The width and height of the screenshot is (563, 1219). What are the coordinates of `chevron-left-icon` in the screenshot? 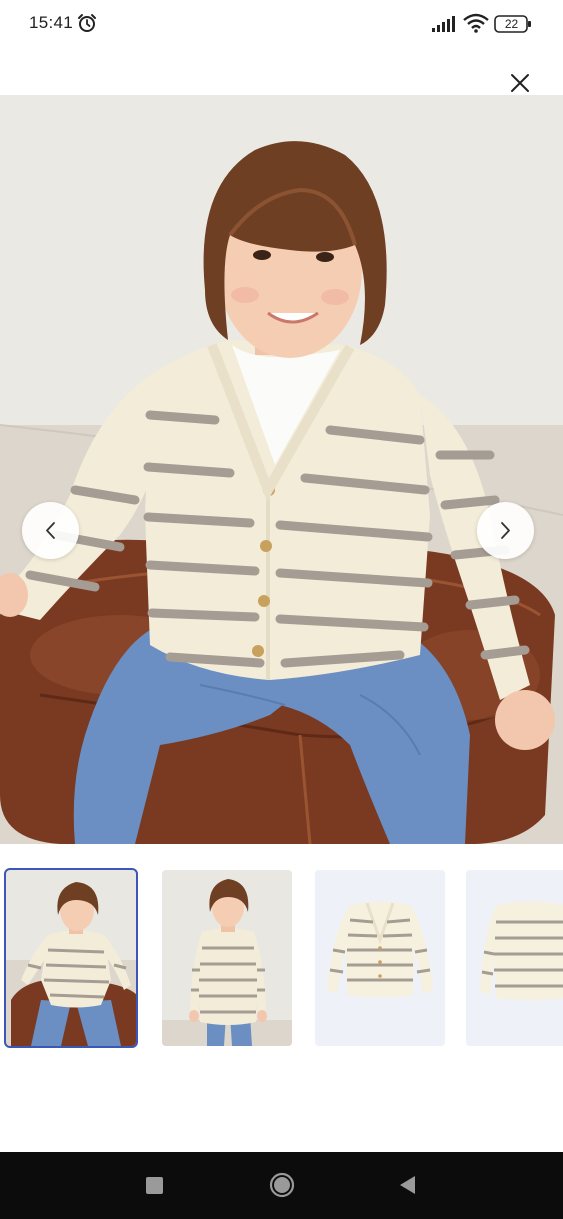 It's located at (50, 530).